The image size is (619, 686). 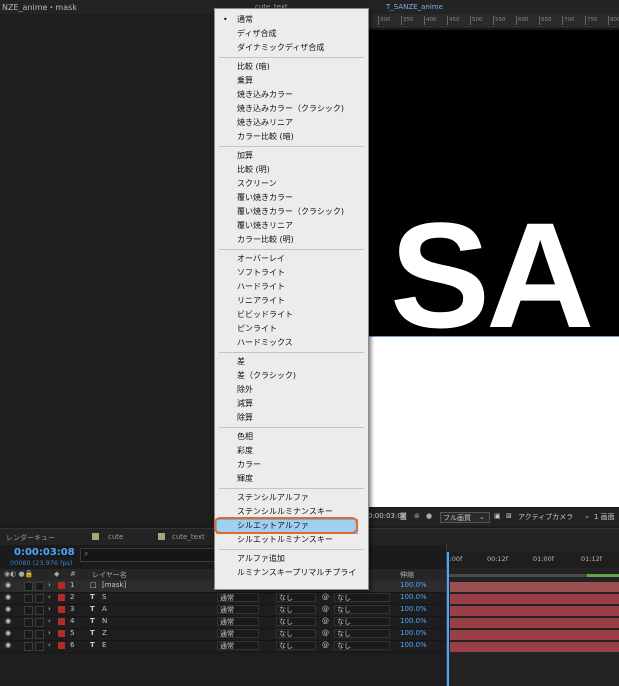 What do you see at coordinates (497, 516) in the screenshot?
I see `region-icon: ▣` at bounding box center [497, 516].